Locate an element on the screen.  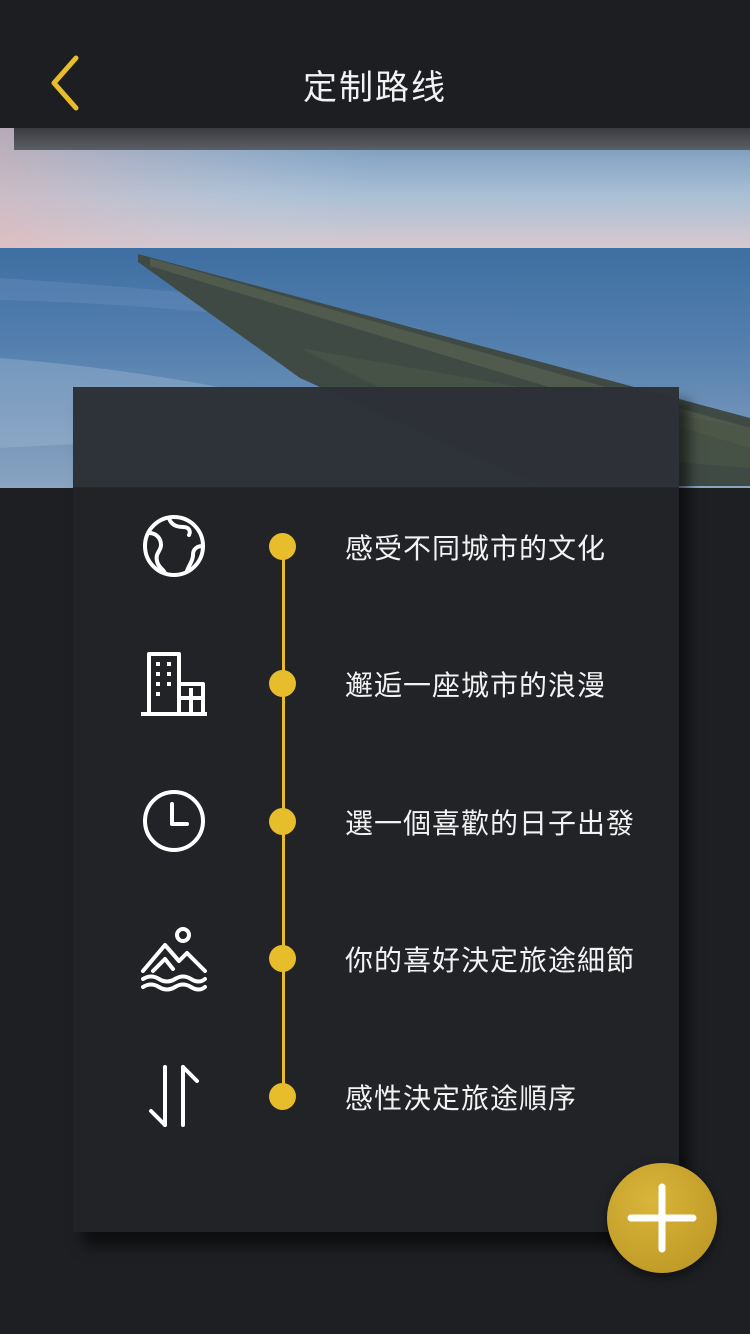
landscape-icon is located at coordinates (174, 958).